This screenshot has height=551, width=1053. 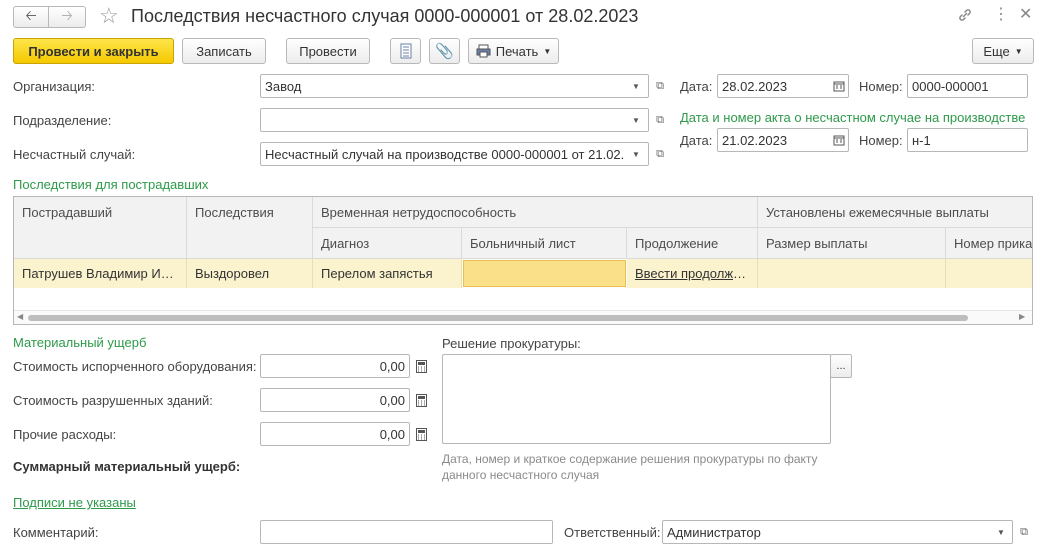 What do you see at coordinates (1001, 532) in the screenshot?
I see `responsible-dropdown-icon: ▼` at bounding box center [1001, 532].